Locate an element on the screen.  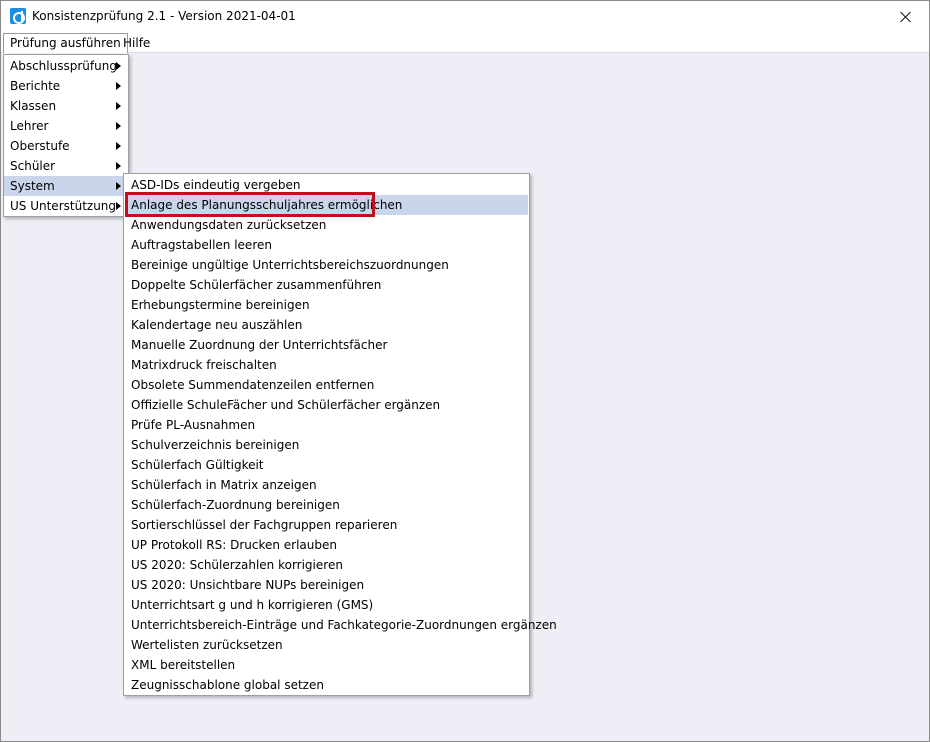
app-logo-icon is located at coordinates (18, 16).